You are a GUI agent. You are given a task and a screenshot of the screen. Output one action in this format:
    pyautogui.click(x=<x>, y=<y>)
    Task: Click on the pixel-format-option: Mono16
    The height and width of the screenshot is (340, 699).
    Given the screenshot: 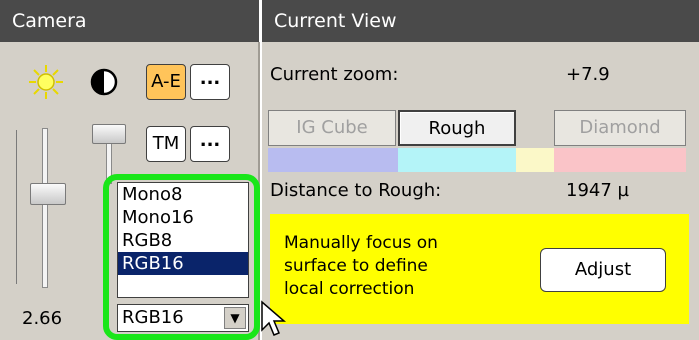 What is the action you would take?
    pyautogui.click(x=183, y=217)
    